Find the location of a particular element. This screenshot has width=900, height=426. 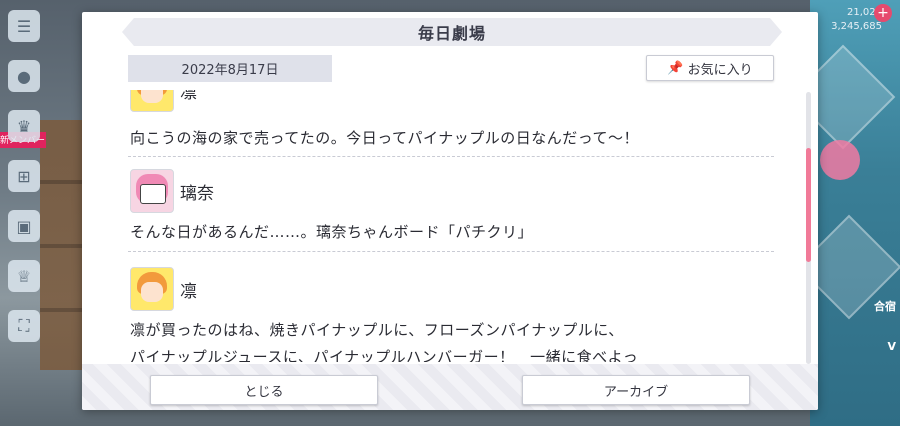

scene-pink-badge is located at coordinates (840, 160).